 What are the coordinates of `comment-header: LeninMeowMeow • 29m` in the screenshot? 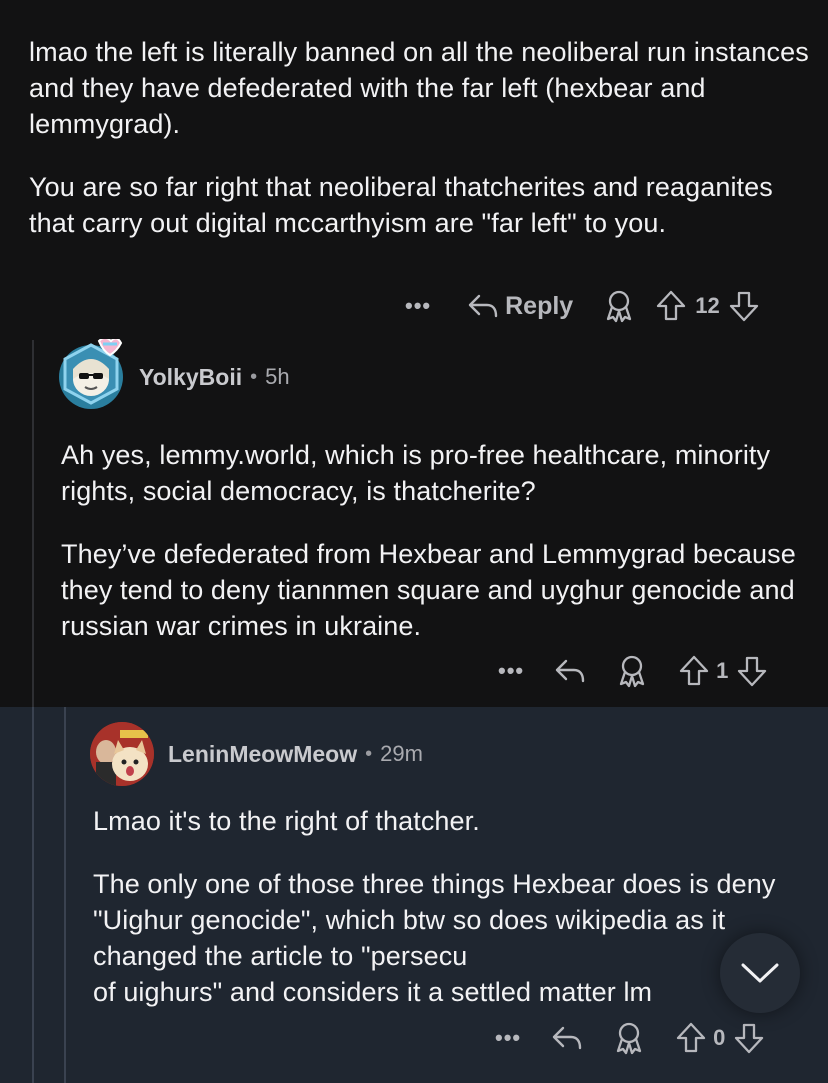 It's located at (256, 754).